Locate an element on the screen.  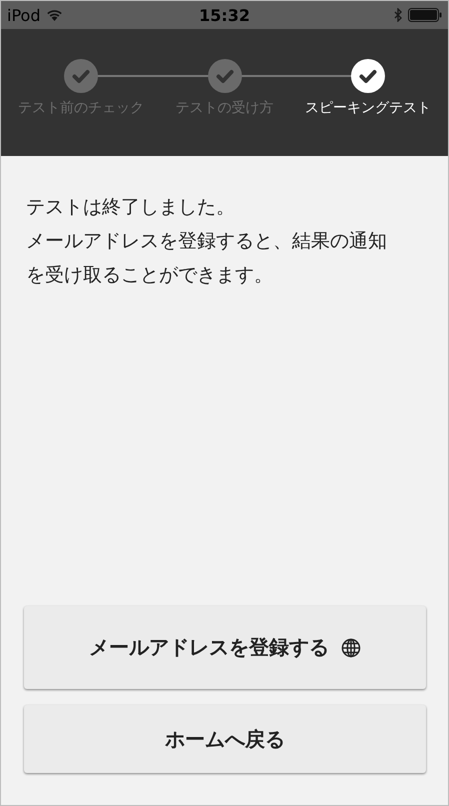
message-text: テストは終了しました。 is located at coordinates (131, 207).